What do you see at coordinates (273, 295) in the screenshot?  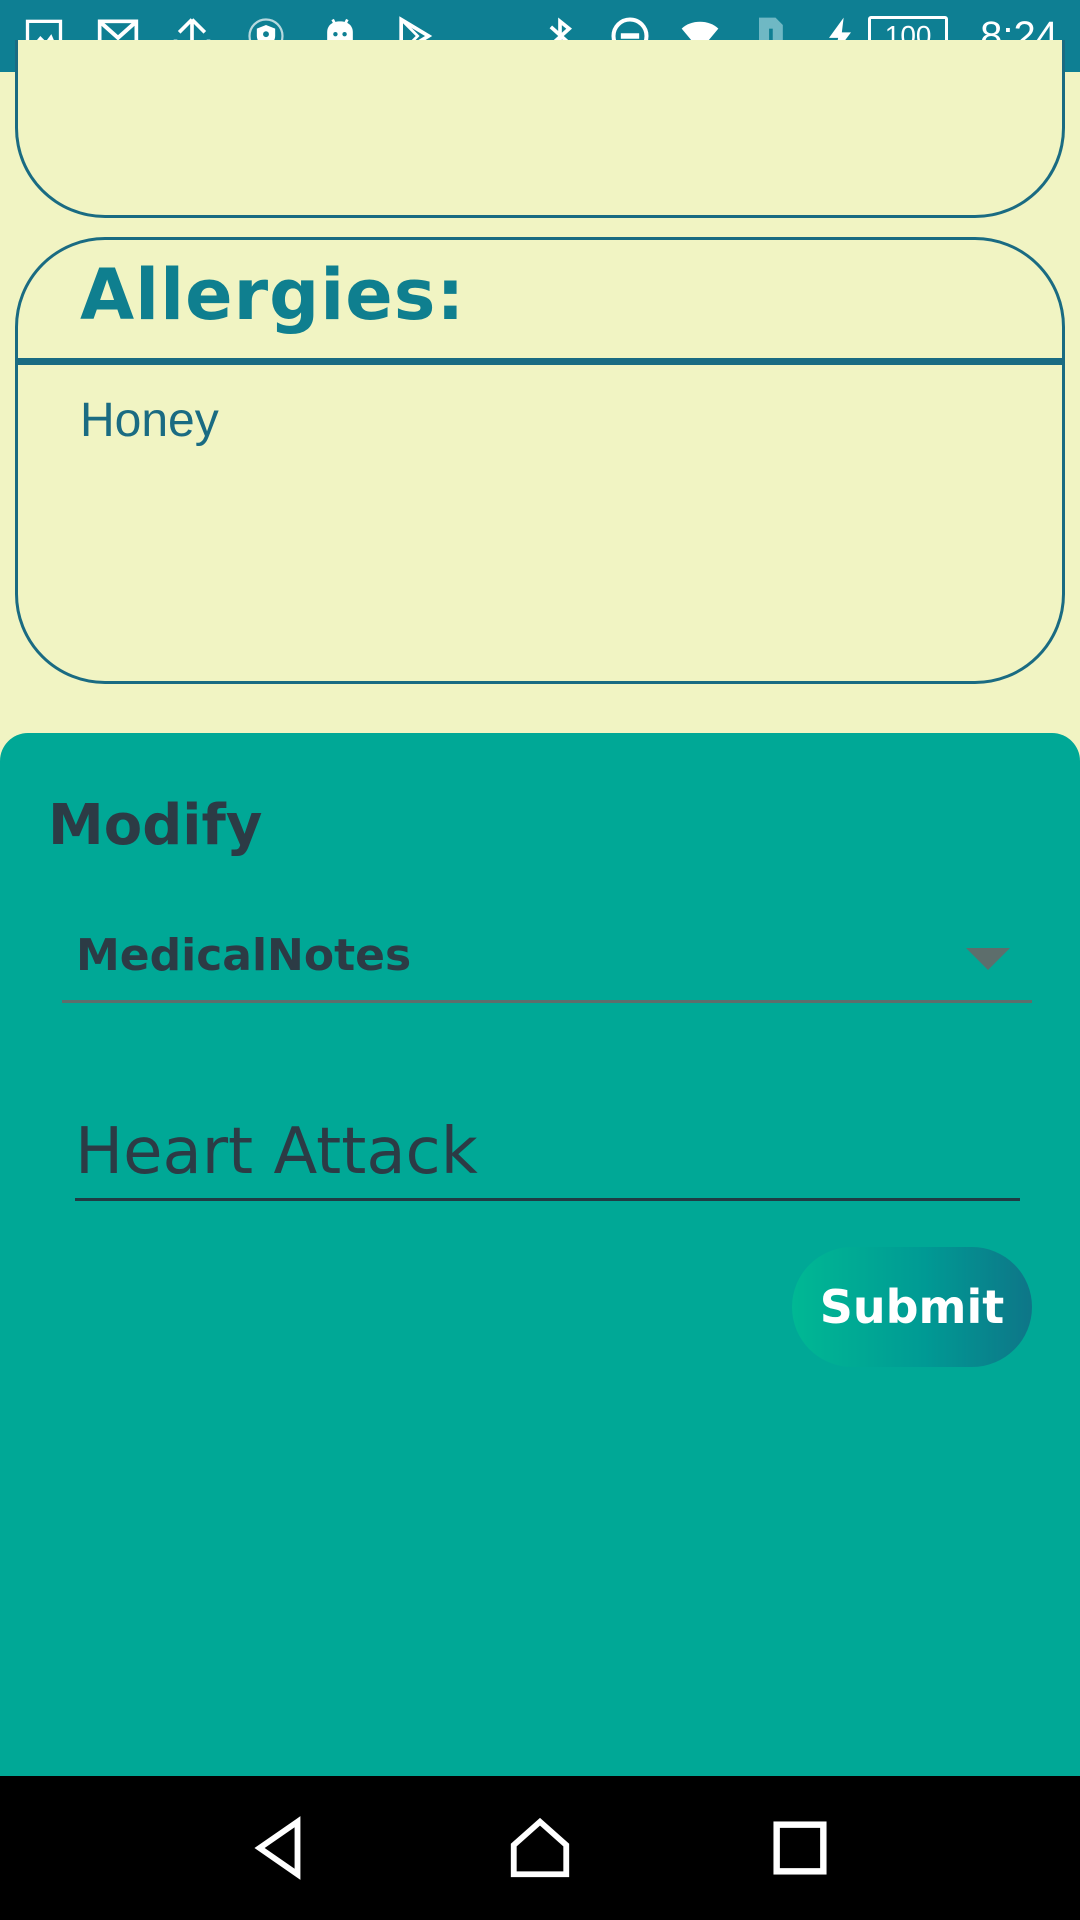 I see `allergies-title: Allergies:` at bounding box center [273, 295].